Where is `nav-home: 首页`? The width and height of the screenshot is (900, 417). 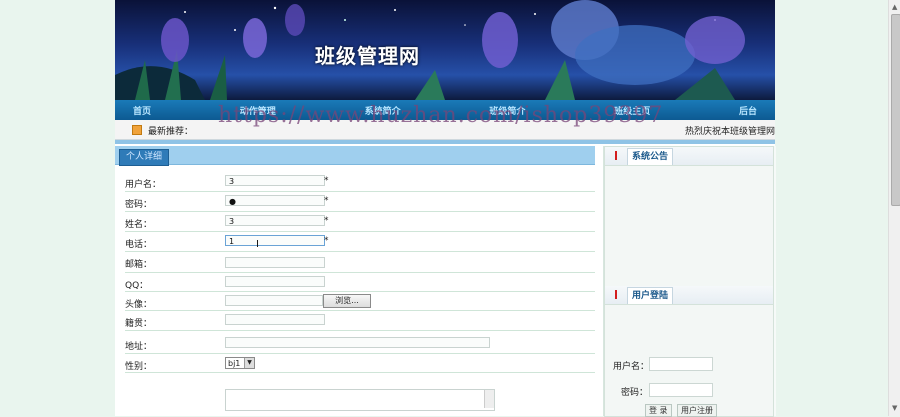 nav-home: 首页 is located at coordinates (142, 110).